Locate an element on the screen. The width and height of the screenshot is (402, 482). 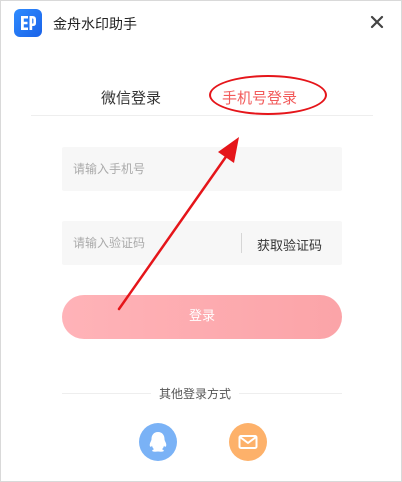
phone-field is located at coordinates (202, 169).